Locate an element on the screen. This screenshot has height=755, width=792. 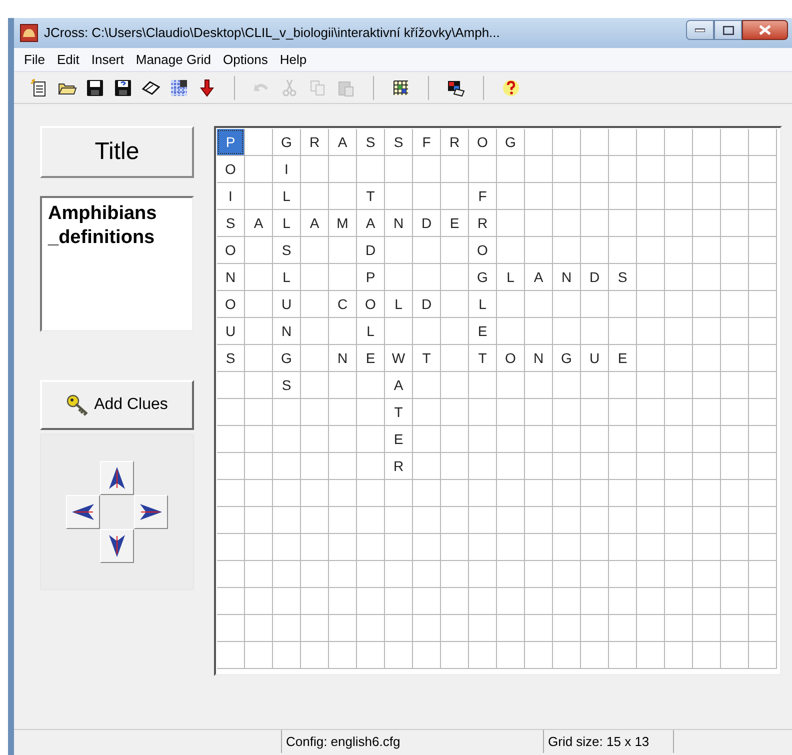
menu-item: File is located at coordinates (34, 60).